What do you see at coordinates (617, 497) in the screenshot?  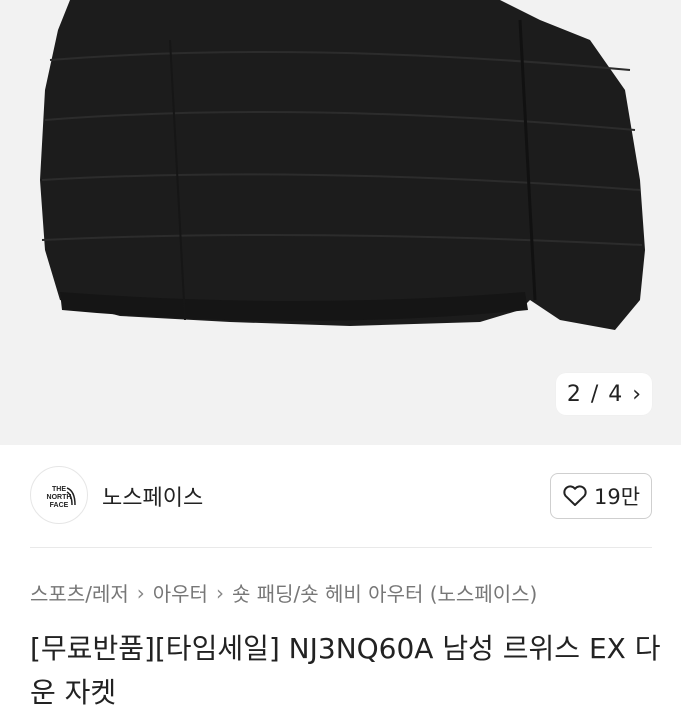 I see `like-count: 19만` at bounding box center [617, 497].